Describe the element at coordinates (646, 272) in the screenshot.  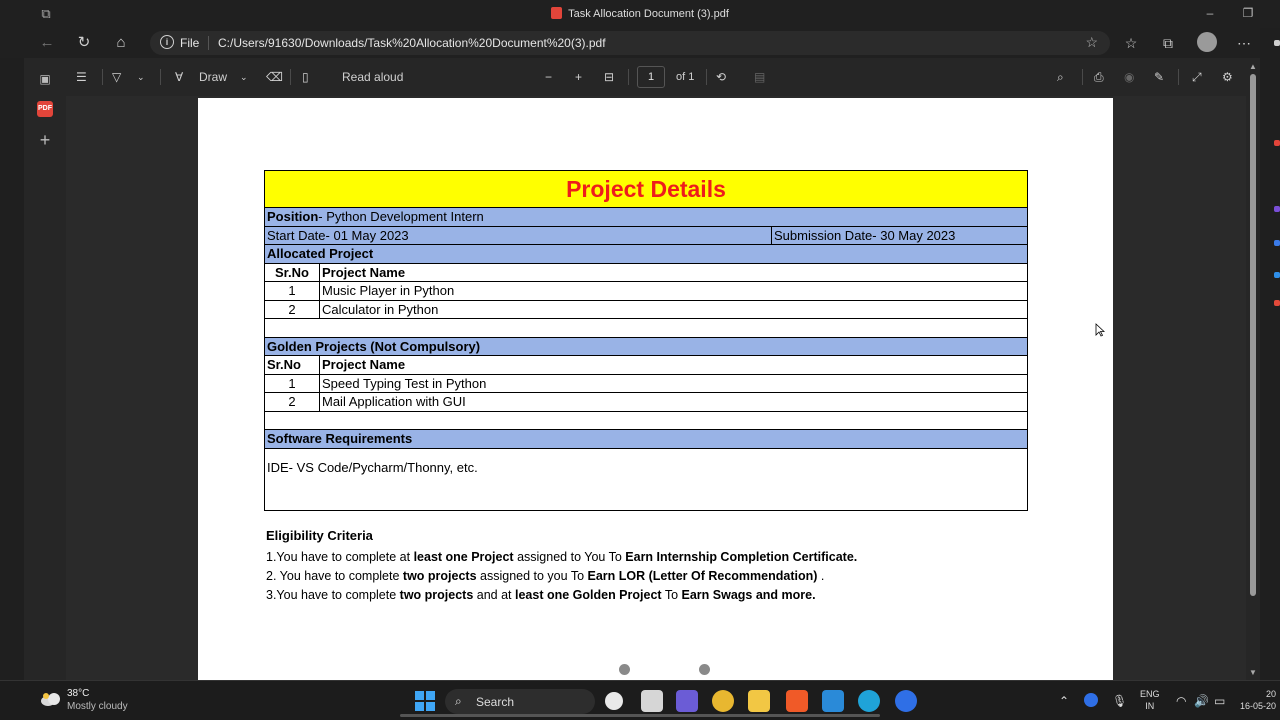
I see `table-header-row: Sr.No Project Name` at that location.